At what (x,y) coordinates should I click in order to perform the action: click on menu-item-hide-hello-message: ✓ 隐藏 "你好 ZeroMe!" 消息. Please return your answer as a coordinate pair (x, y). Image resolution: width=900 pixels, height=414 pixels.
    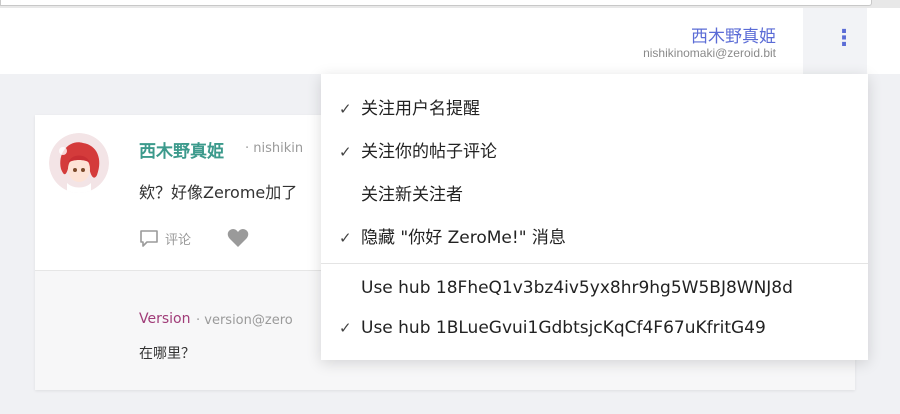
    Looking at the image, I should click on (594, 238).